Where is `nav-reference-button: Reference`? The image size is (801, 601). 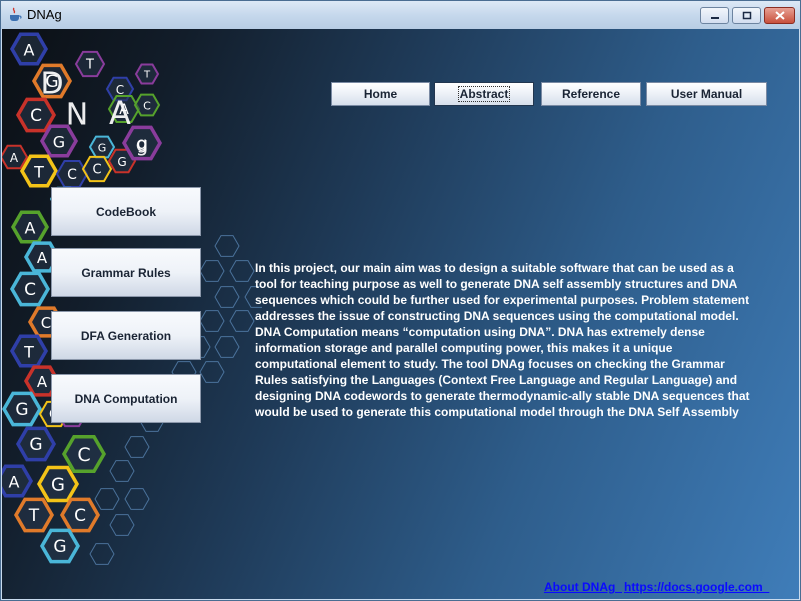 nav-reference-button: Reference is located at coordinates (591, 94).